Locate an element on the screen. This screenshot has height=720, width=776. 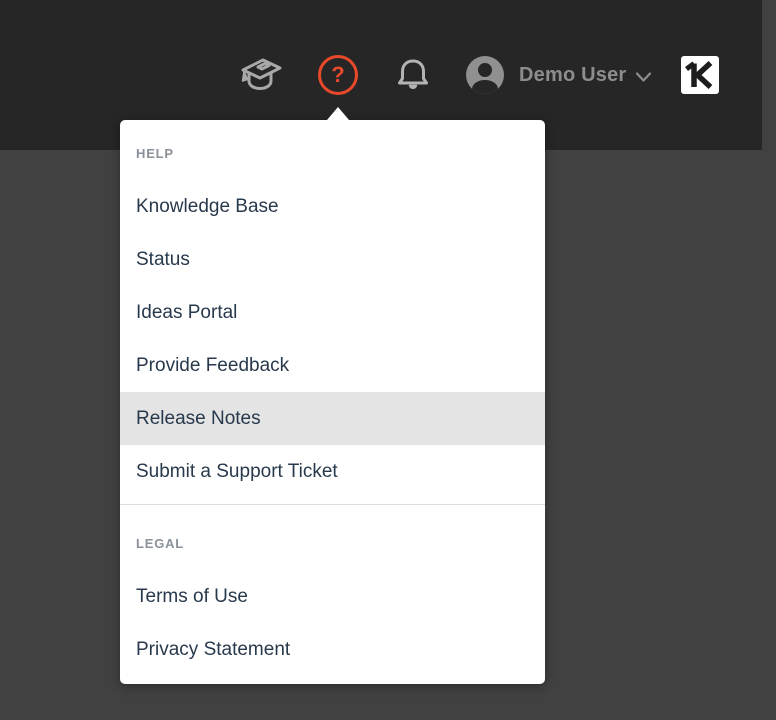
academy-button is located at coordinates (261, 75).